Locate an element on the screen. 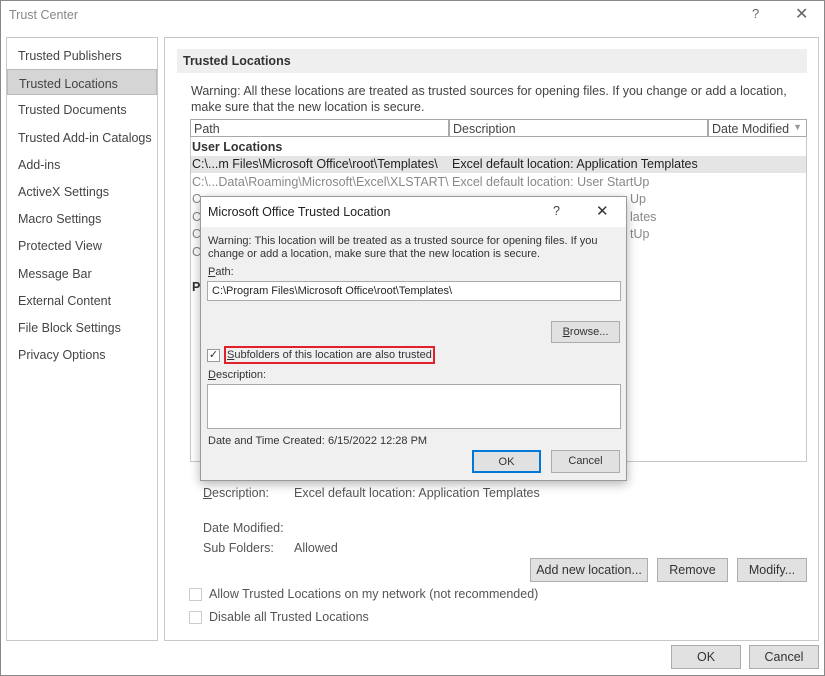  sidebar-item: Trusted Locations is located at coordinates (82, 82).